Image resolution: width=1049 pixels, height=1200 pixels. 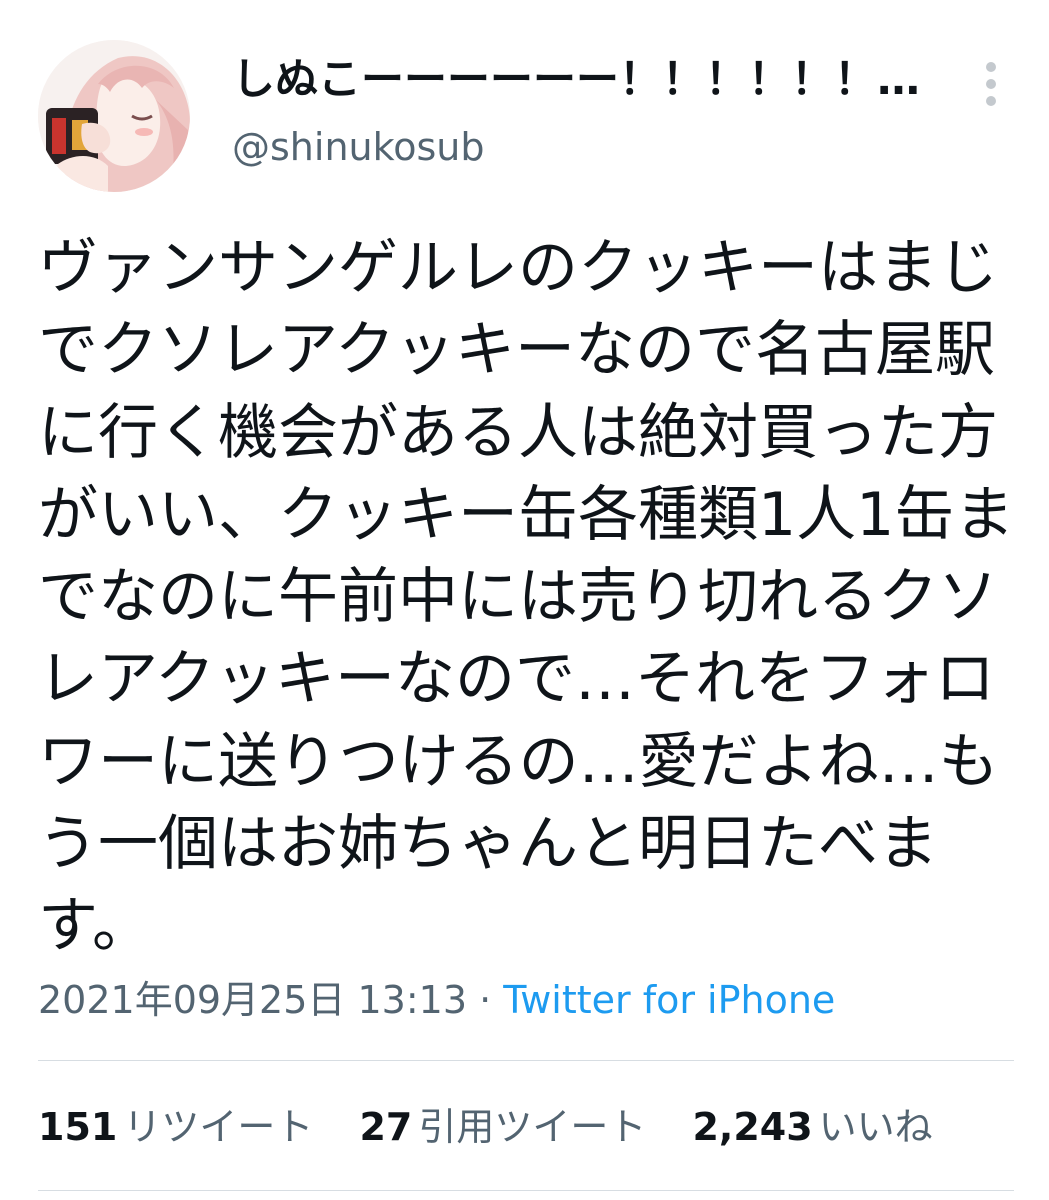 I want to click on quotes-count: 27, so click(x=386, y=1127).